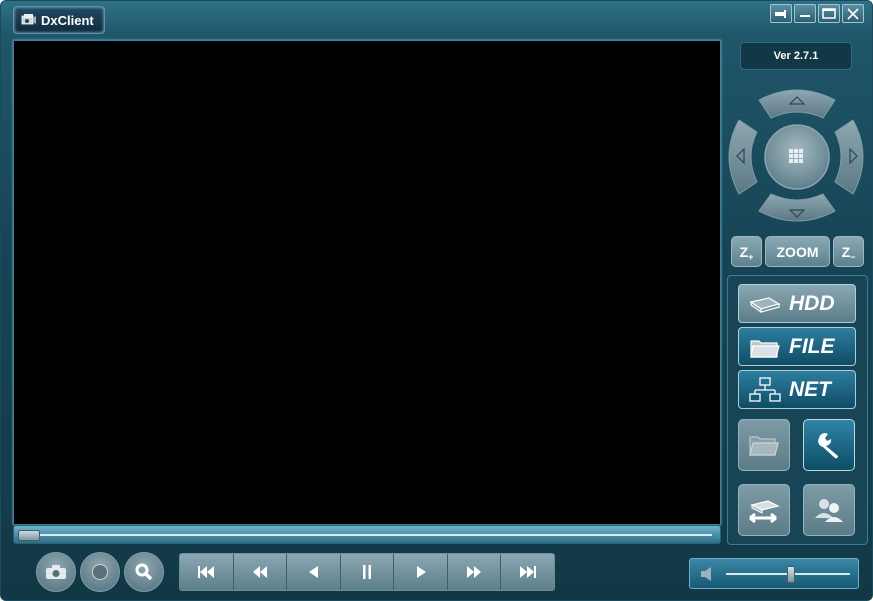  Describe the element at coordinates (774, 573) in the screenshot. I see `volume-control` at that location.